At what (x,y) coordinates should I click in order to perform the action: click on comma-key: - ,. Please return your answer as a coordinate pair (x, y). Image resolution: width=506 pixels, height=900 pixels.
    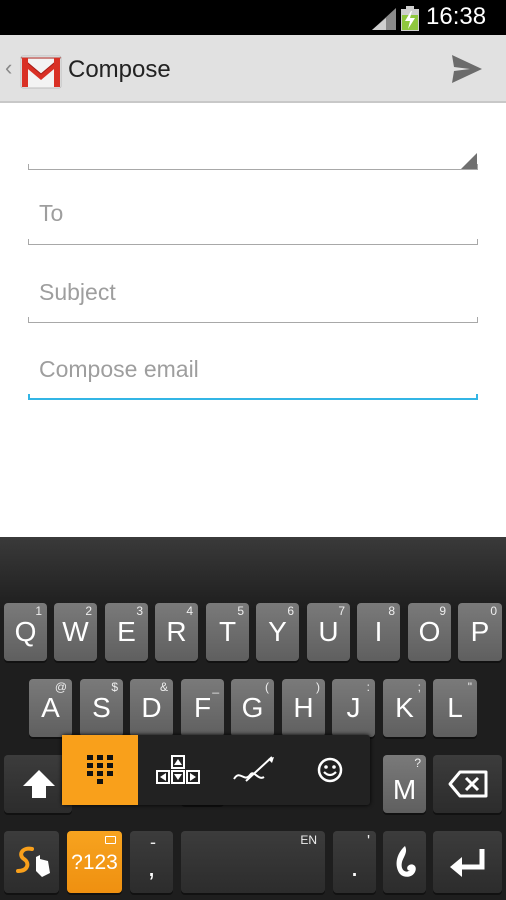
    Looking at the image, I should click on (151, 862).